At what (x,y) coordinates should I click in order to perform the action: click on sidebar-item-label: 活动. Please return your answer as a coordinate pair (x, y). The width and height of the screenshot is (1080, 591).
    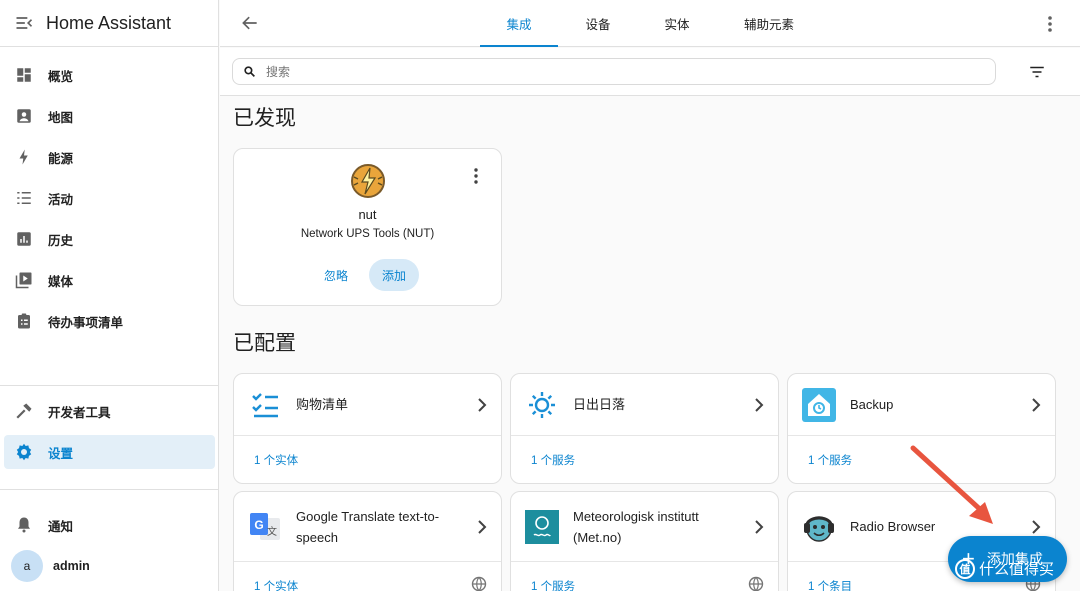
    Looking at the image, I should click on (61, 199).